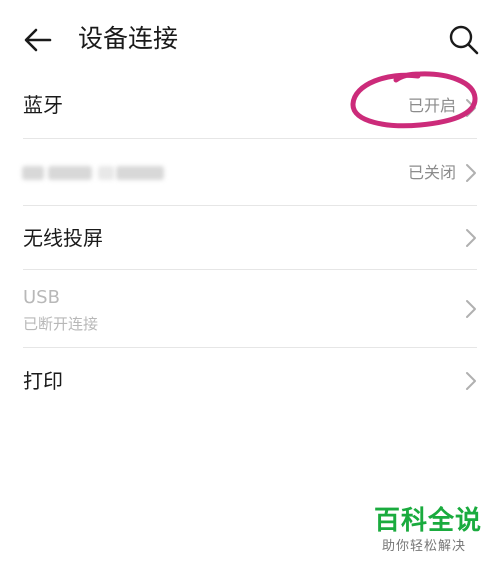 The image size is (500, 566). What do you see at coordinates (250, 308) in the screenshot?
I see `usb-row` at bounding box center [250, 308].